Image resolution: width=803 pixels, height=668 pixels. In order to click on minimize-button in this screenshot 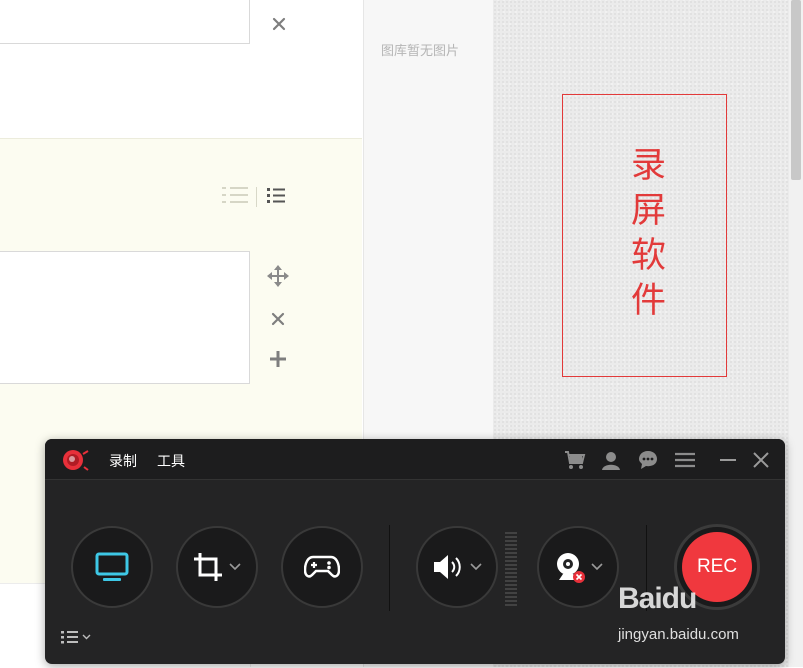, I will do `click(728, 460)`.